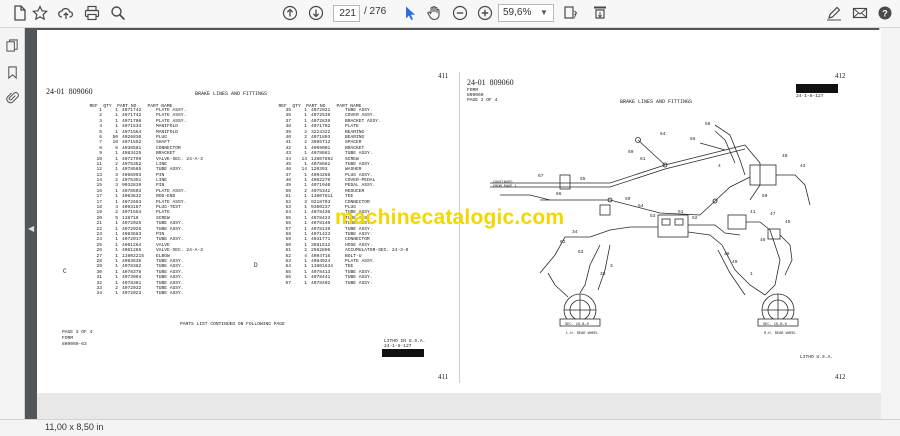  What do you see at coordinates (785, 156) in the screenshot?
I see `callout-40: 40` at bounding box center [785, 156].